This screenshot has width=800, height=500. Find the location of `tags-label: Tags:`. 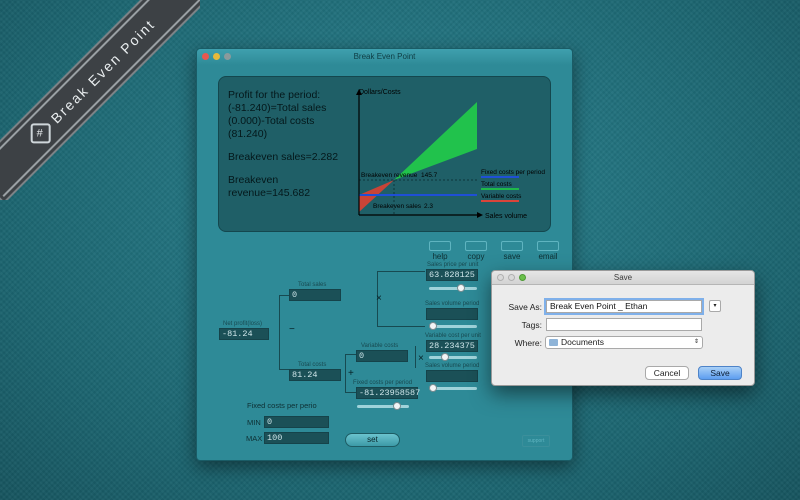

tags-label: Tags: is located at coordinates (531, 325).